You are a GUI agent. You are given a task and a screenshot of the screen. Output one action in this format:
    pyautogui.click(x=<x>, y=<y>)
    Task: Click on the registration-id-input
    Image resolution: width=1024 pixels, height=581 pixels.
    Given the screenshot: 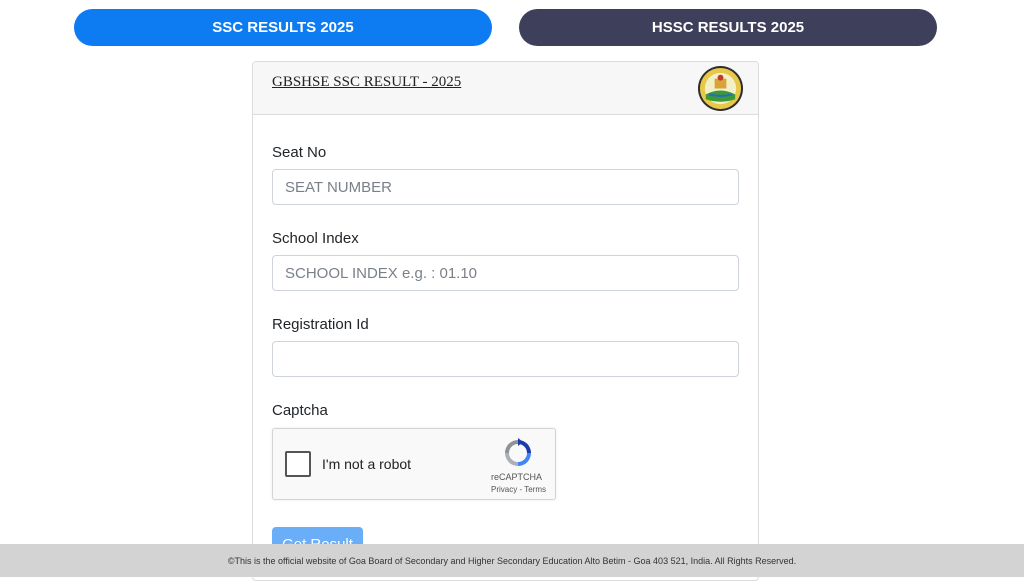 What is the action you would take?
    pyautogui.click(x=505, y=359)
    